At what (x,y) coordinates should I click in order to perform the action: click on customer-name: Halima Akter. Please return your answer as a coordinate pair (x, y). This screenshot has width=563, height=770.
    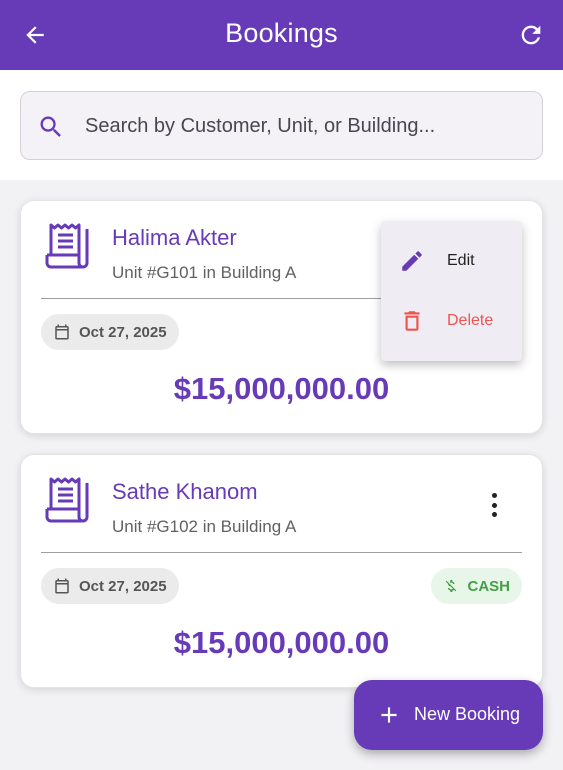
    Looking at the image, I should click on (174, 237).